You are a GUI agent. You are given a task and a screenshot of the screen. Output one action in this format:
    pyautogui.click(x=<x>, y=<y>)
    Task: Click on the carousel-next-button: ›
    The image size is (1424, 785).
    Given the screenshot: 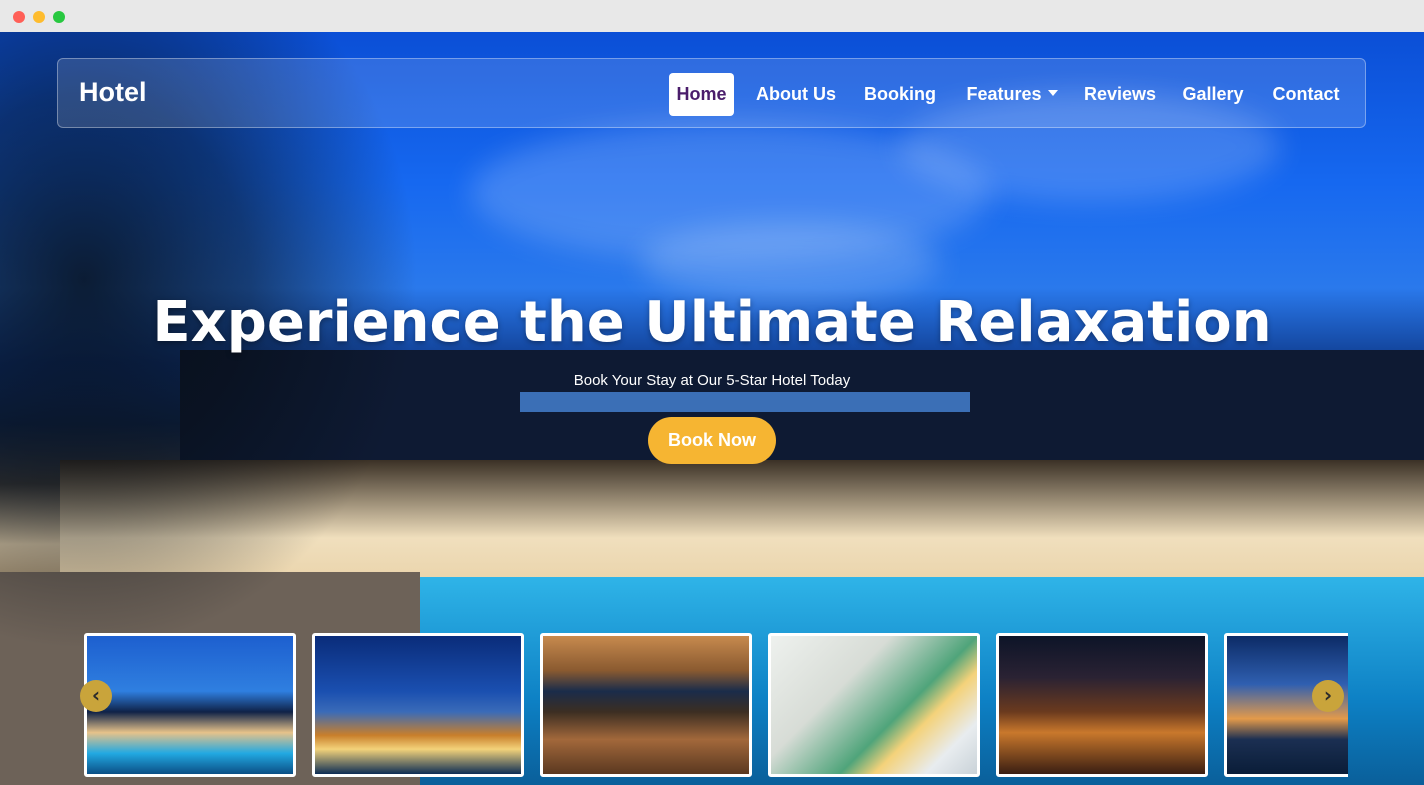 What is the action you would take?
    pyautogui.click(x=1328, y=696)
    